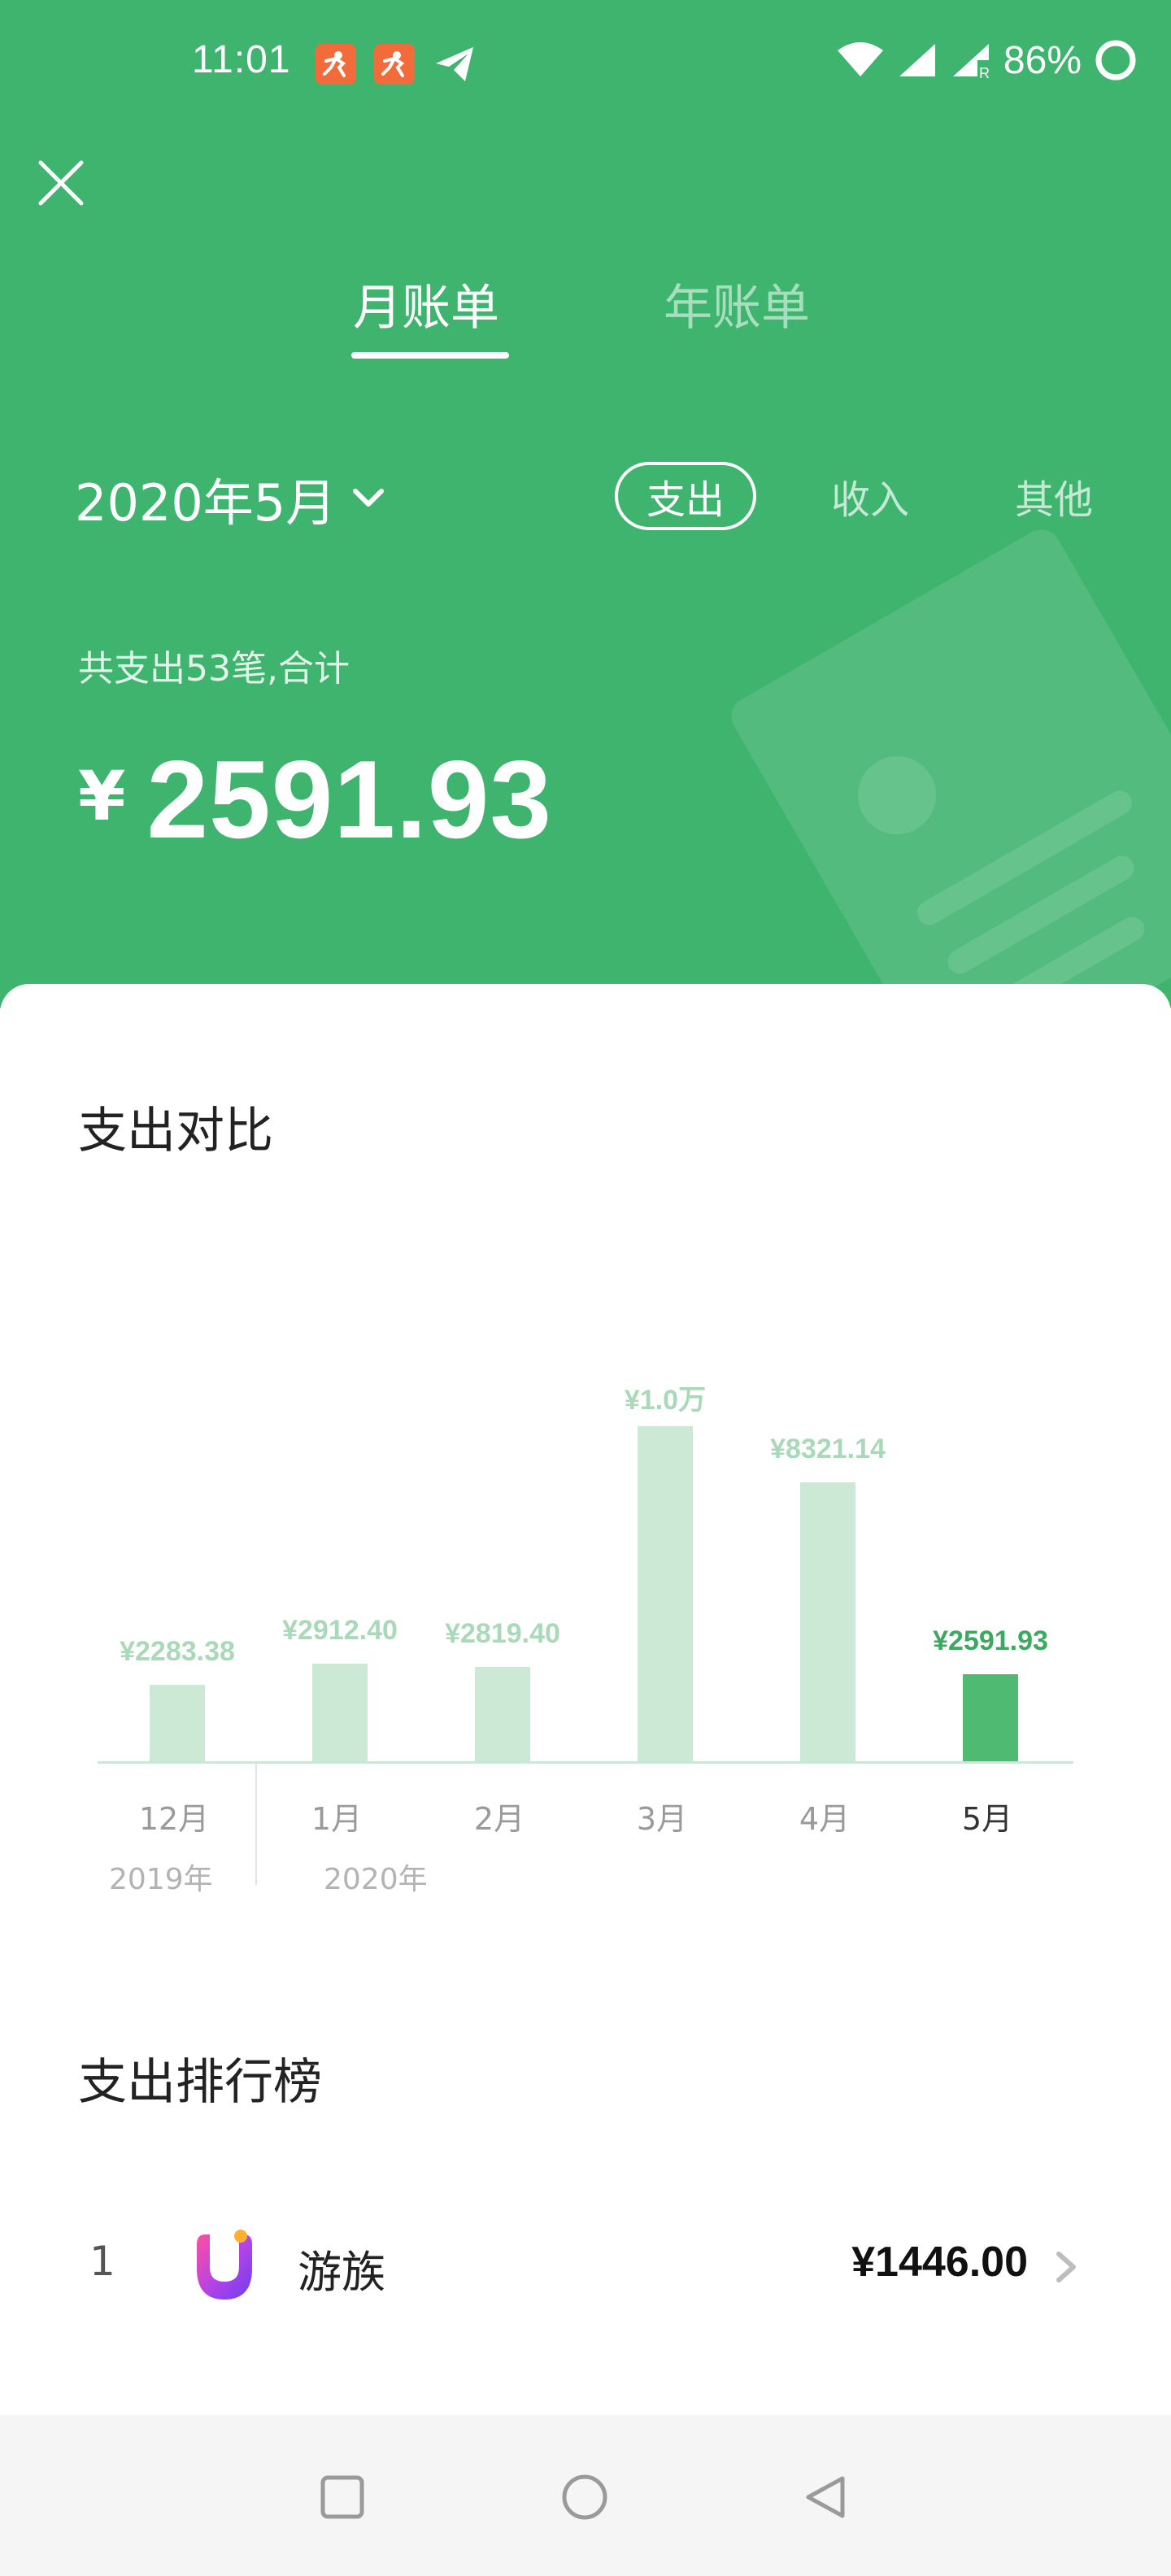 This screenshot has width=1171, height=2576. Describe the element at coordinates (666, 1401) in the screenshot. I see `chart-value-label: ¥1.0万` at that location.